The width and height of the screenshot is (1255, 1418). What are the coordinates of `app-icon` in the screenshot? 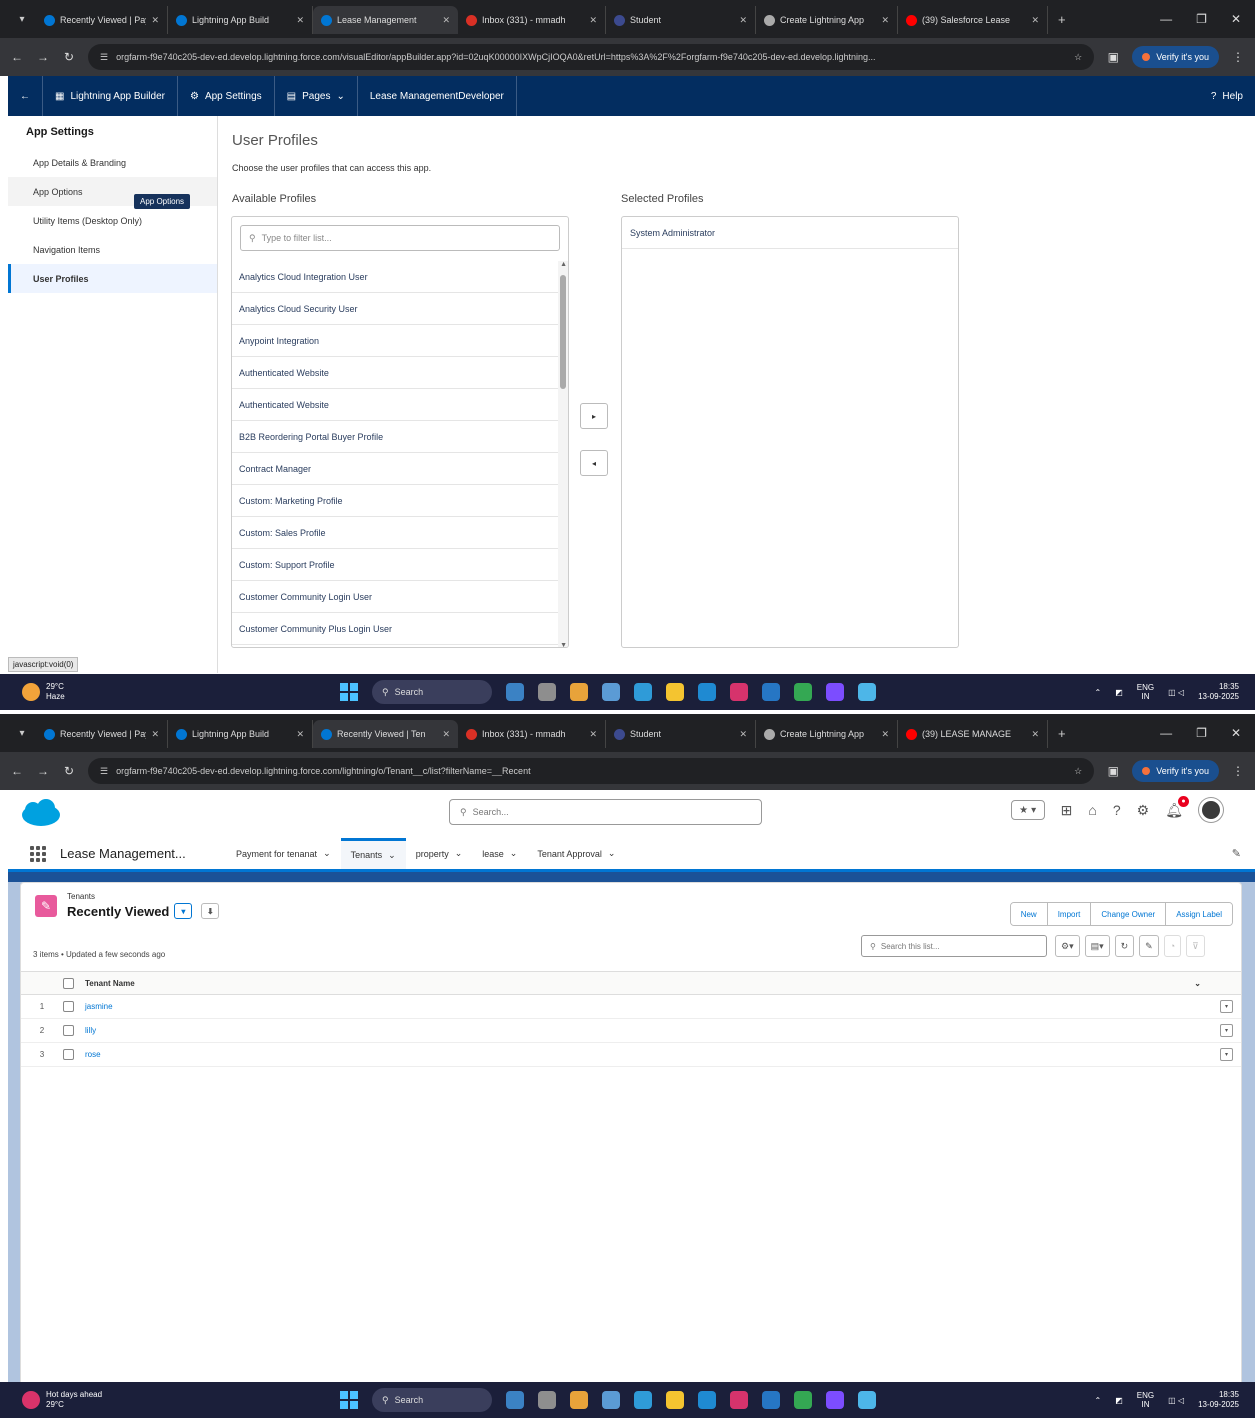 It's located at (835, 692).